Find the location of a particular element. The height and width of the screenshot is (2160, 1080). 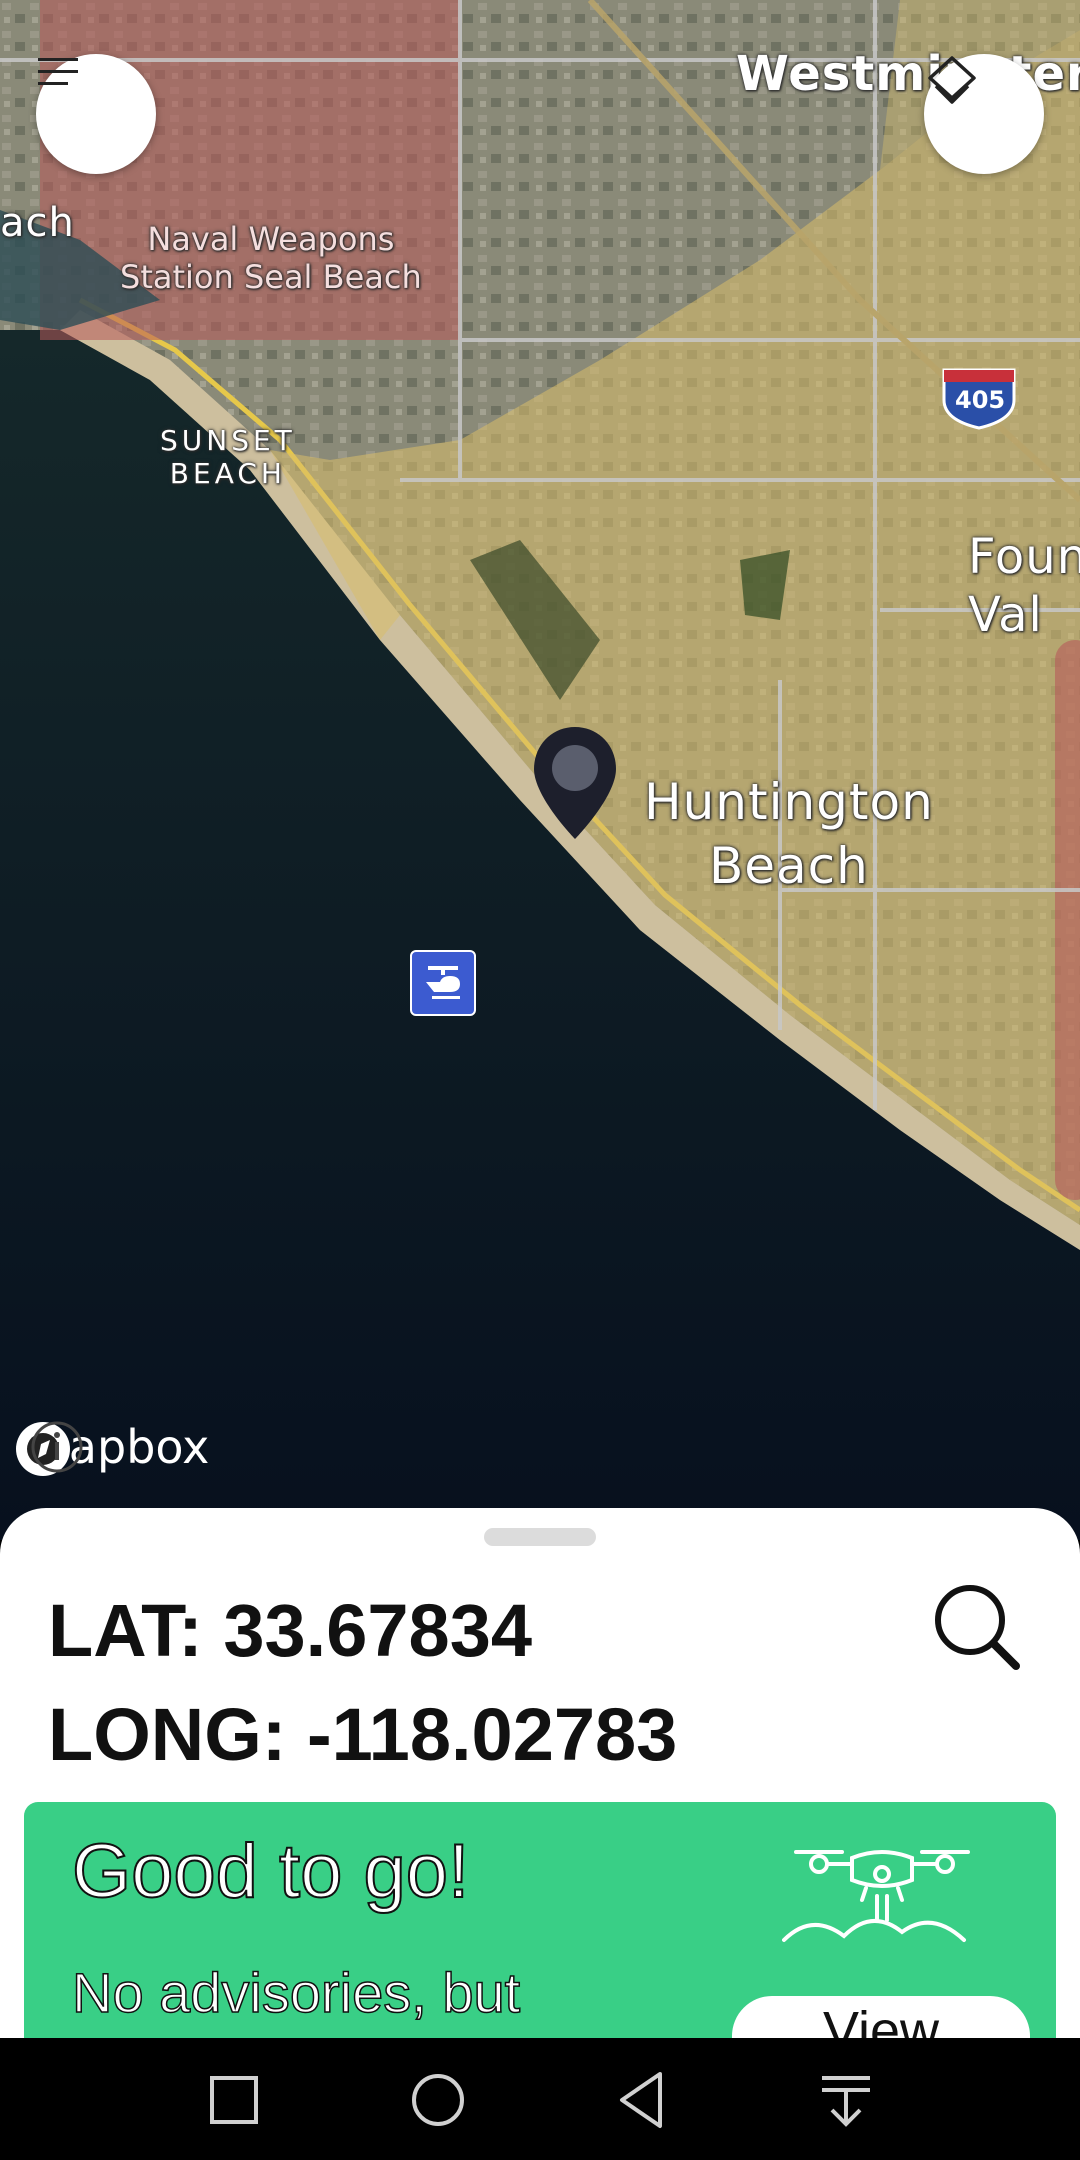

home-icon is located at coordinates (438, 2100).